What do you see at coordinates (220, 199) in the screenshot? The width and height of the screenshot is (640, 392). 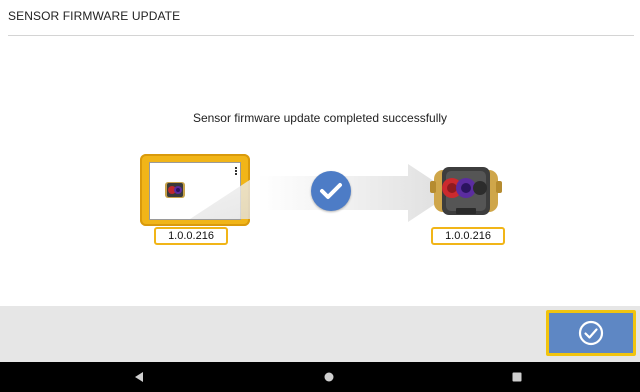 I see `tablet-screen-shading` at bounding box center [220, 199].